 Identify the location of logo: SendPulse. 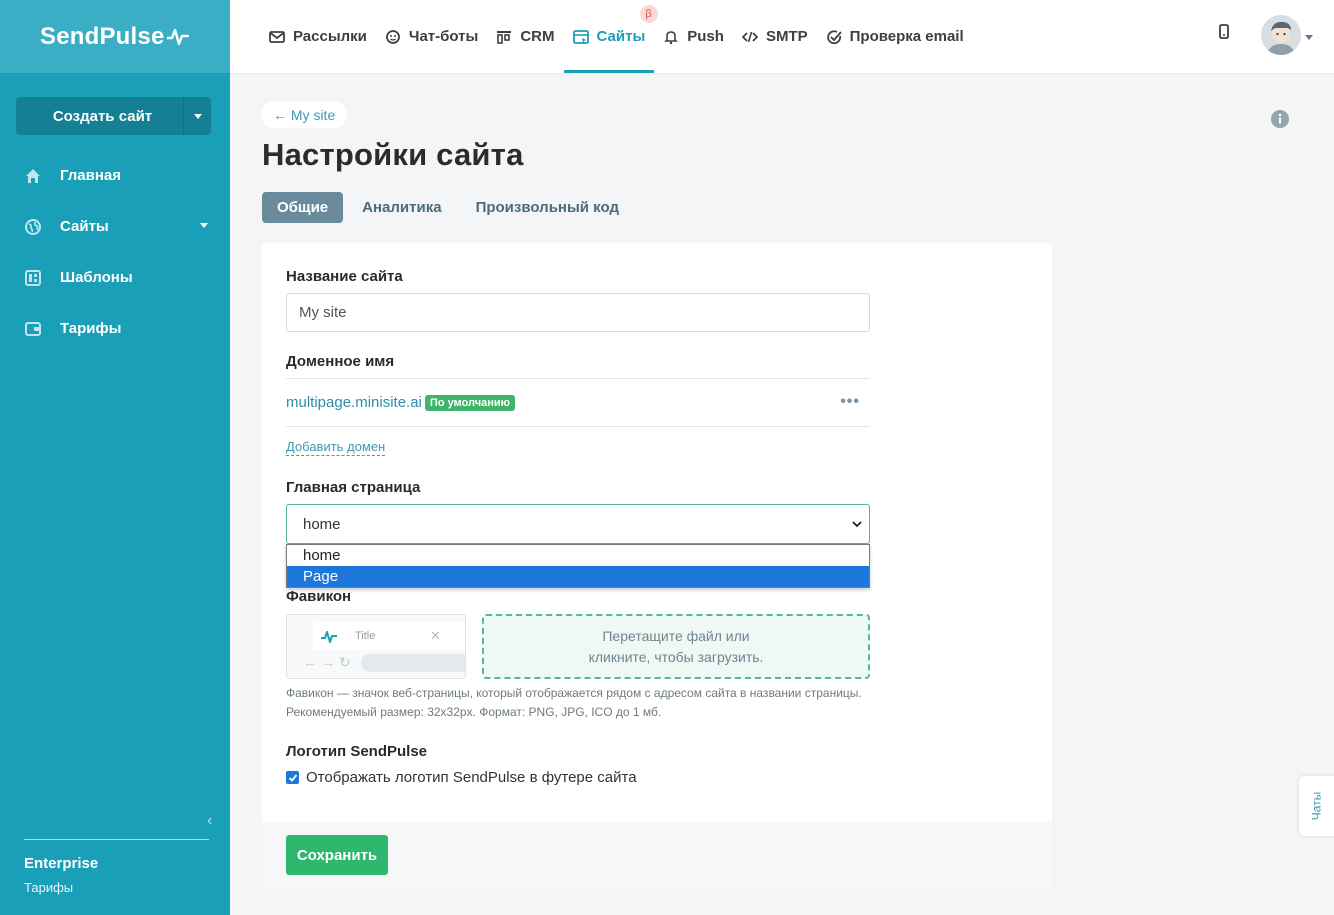
(115, 36).